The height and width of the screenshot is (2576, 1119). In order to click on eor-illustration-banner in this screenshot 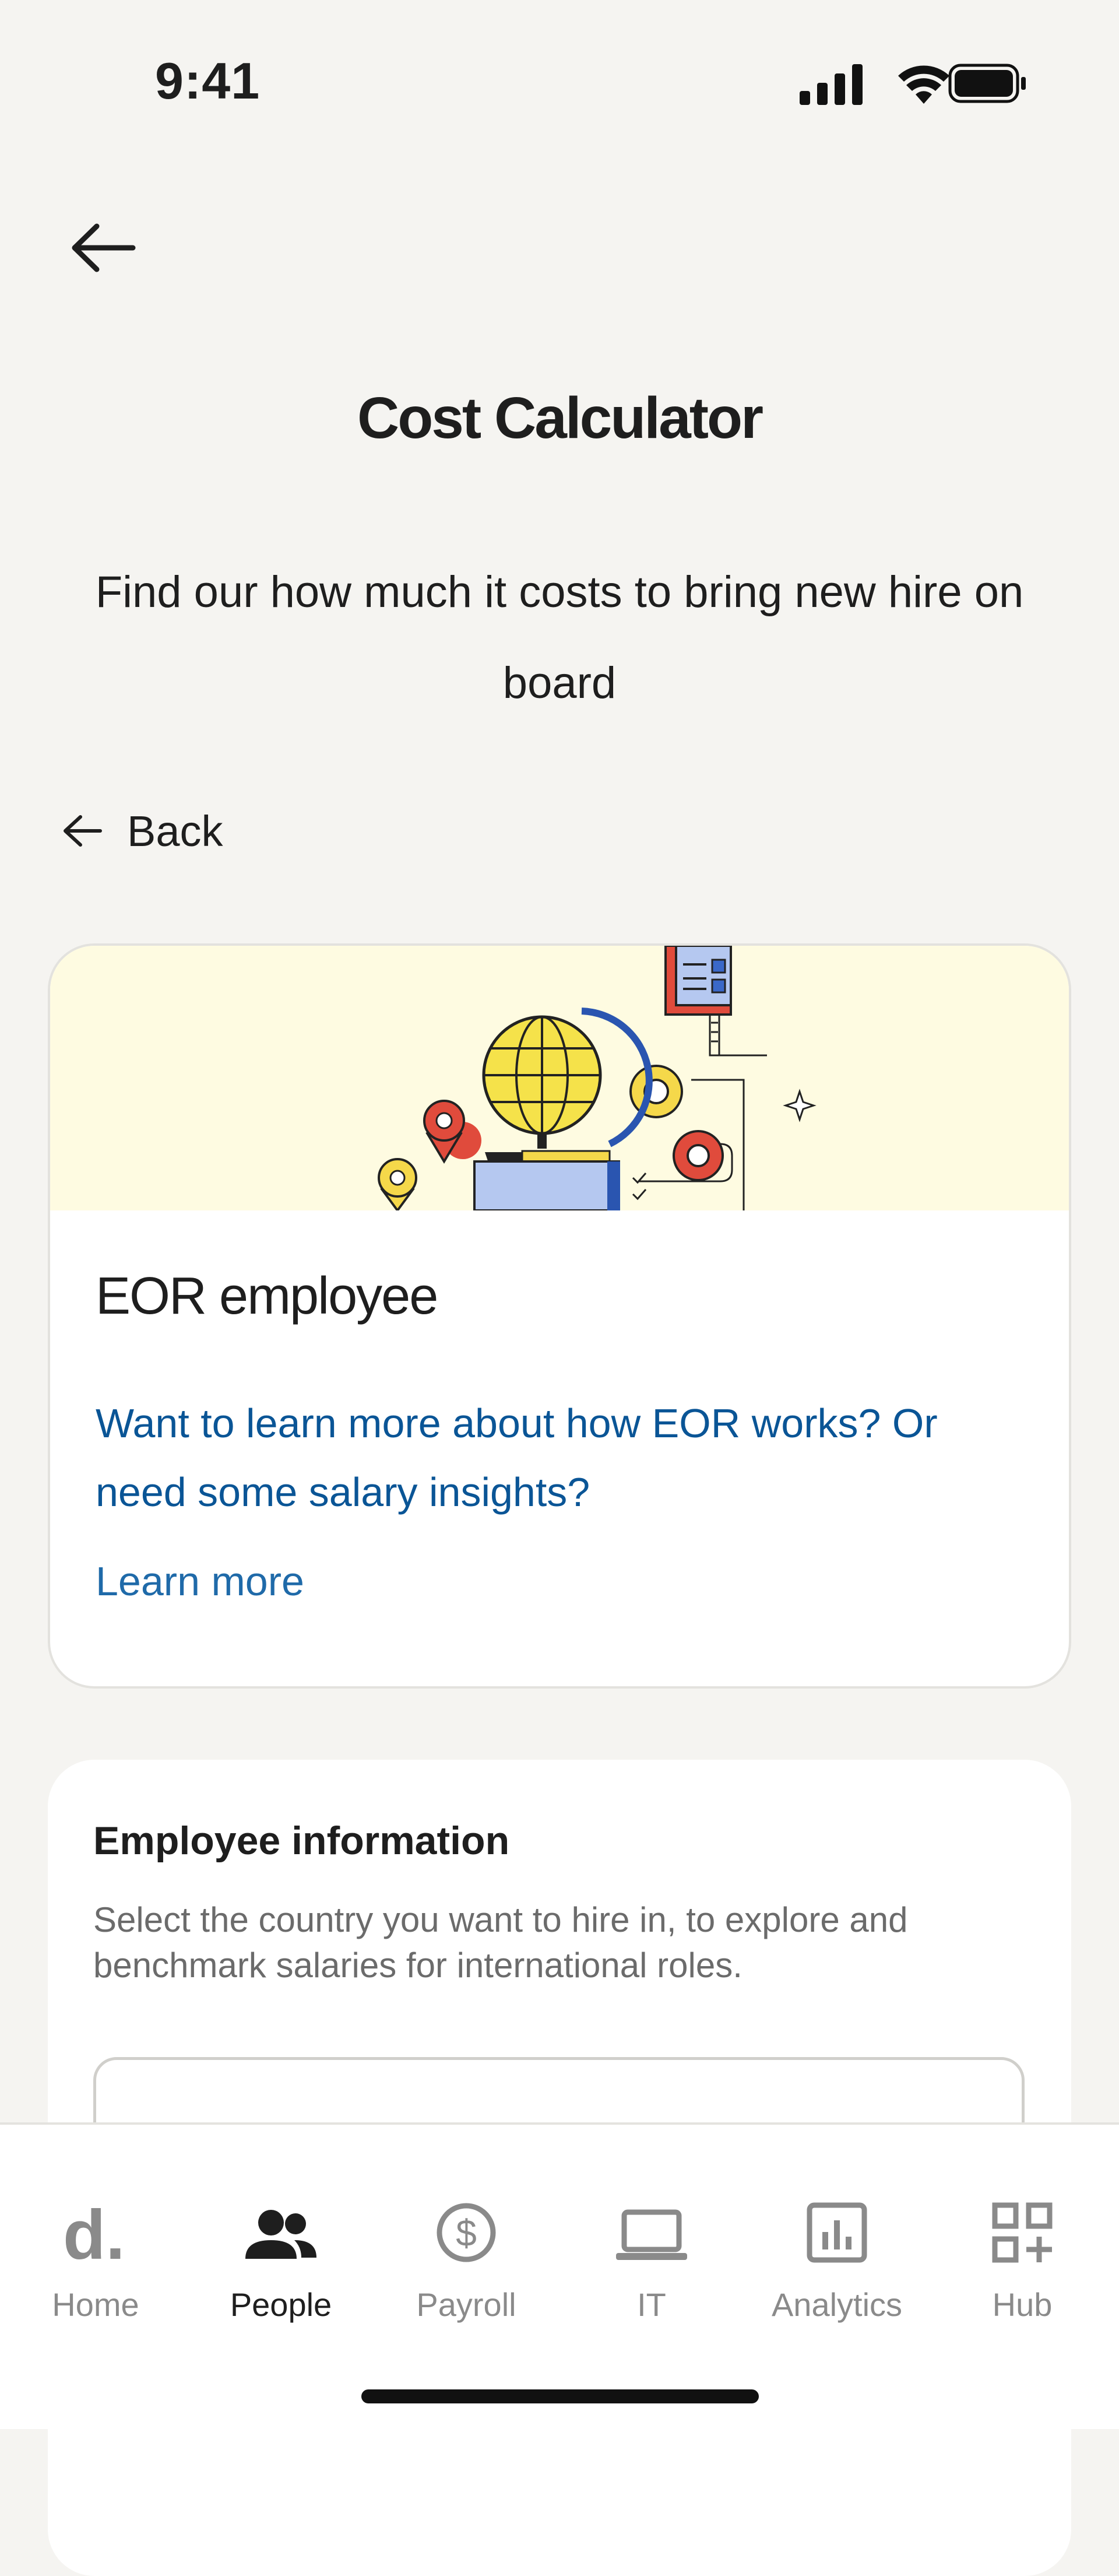, I will do `click(559, 1079)`.